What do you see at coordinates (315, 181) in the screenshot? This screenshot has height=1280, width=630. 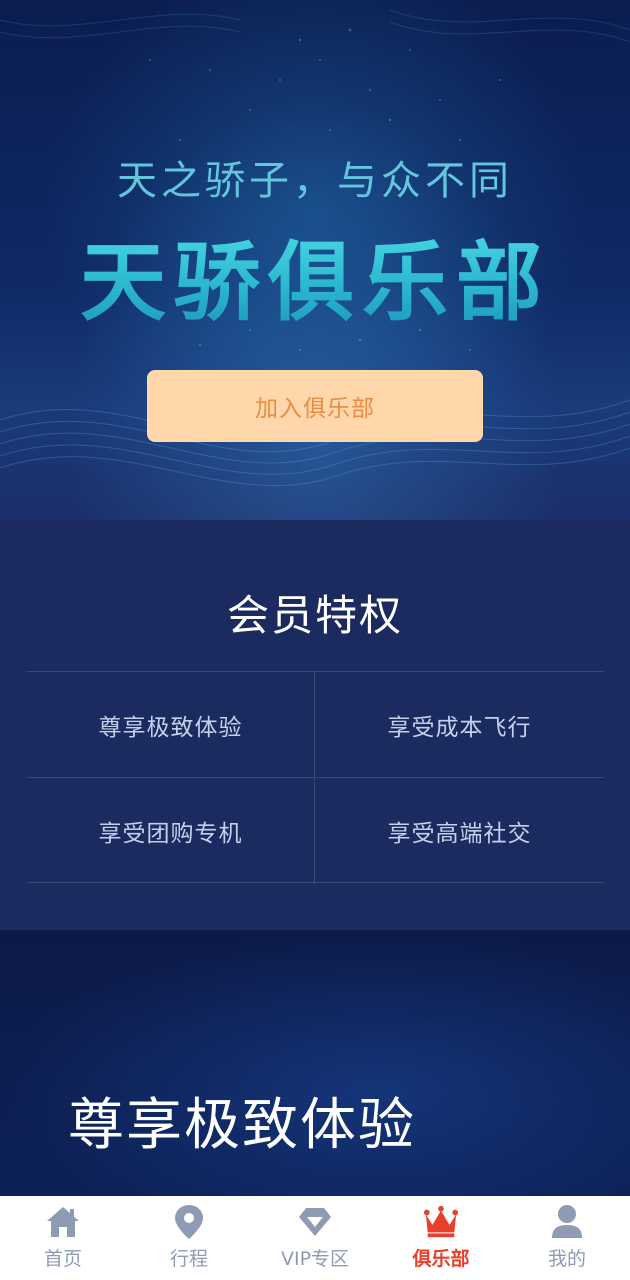 I see `hero-subtitle: 天之骄子，与众不同` at bounding box center [315, 181].